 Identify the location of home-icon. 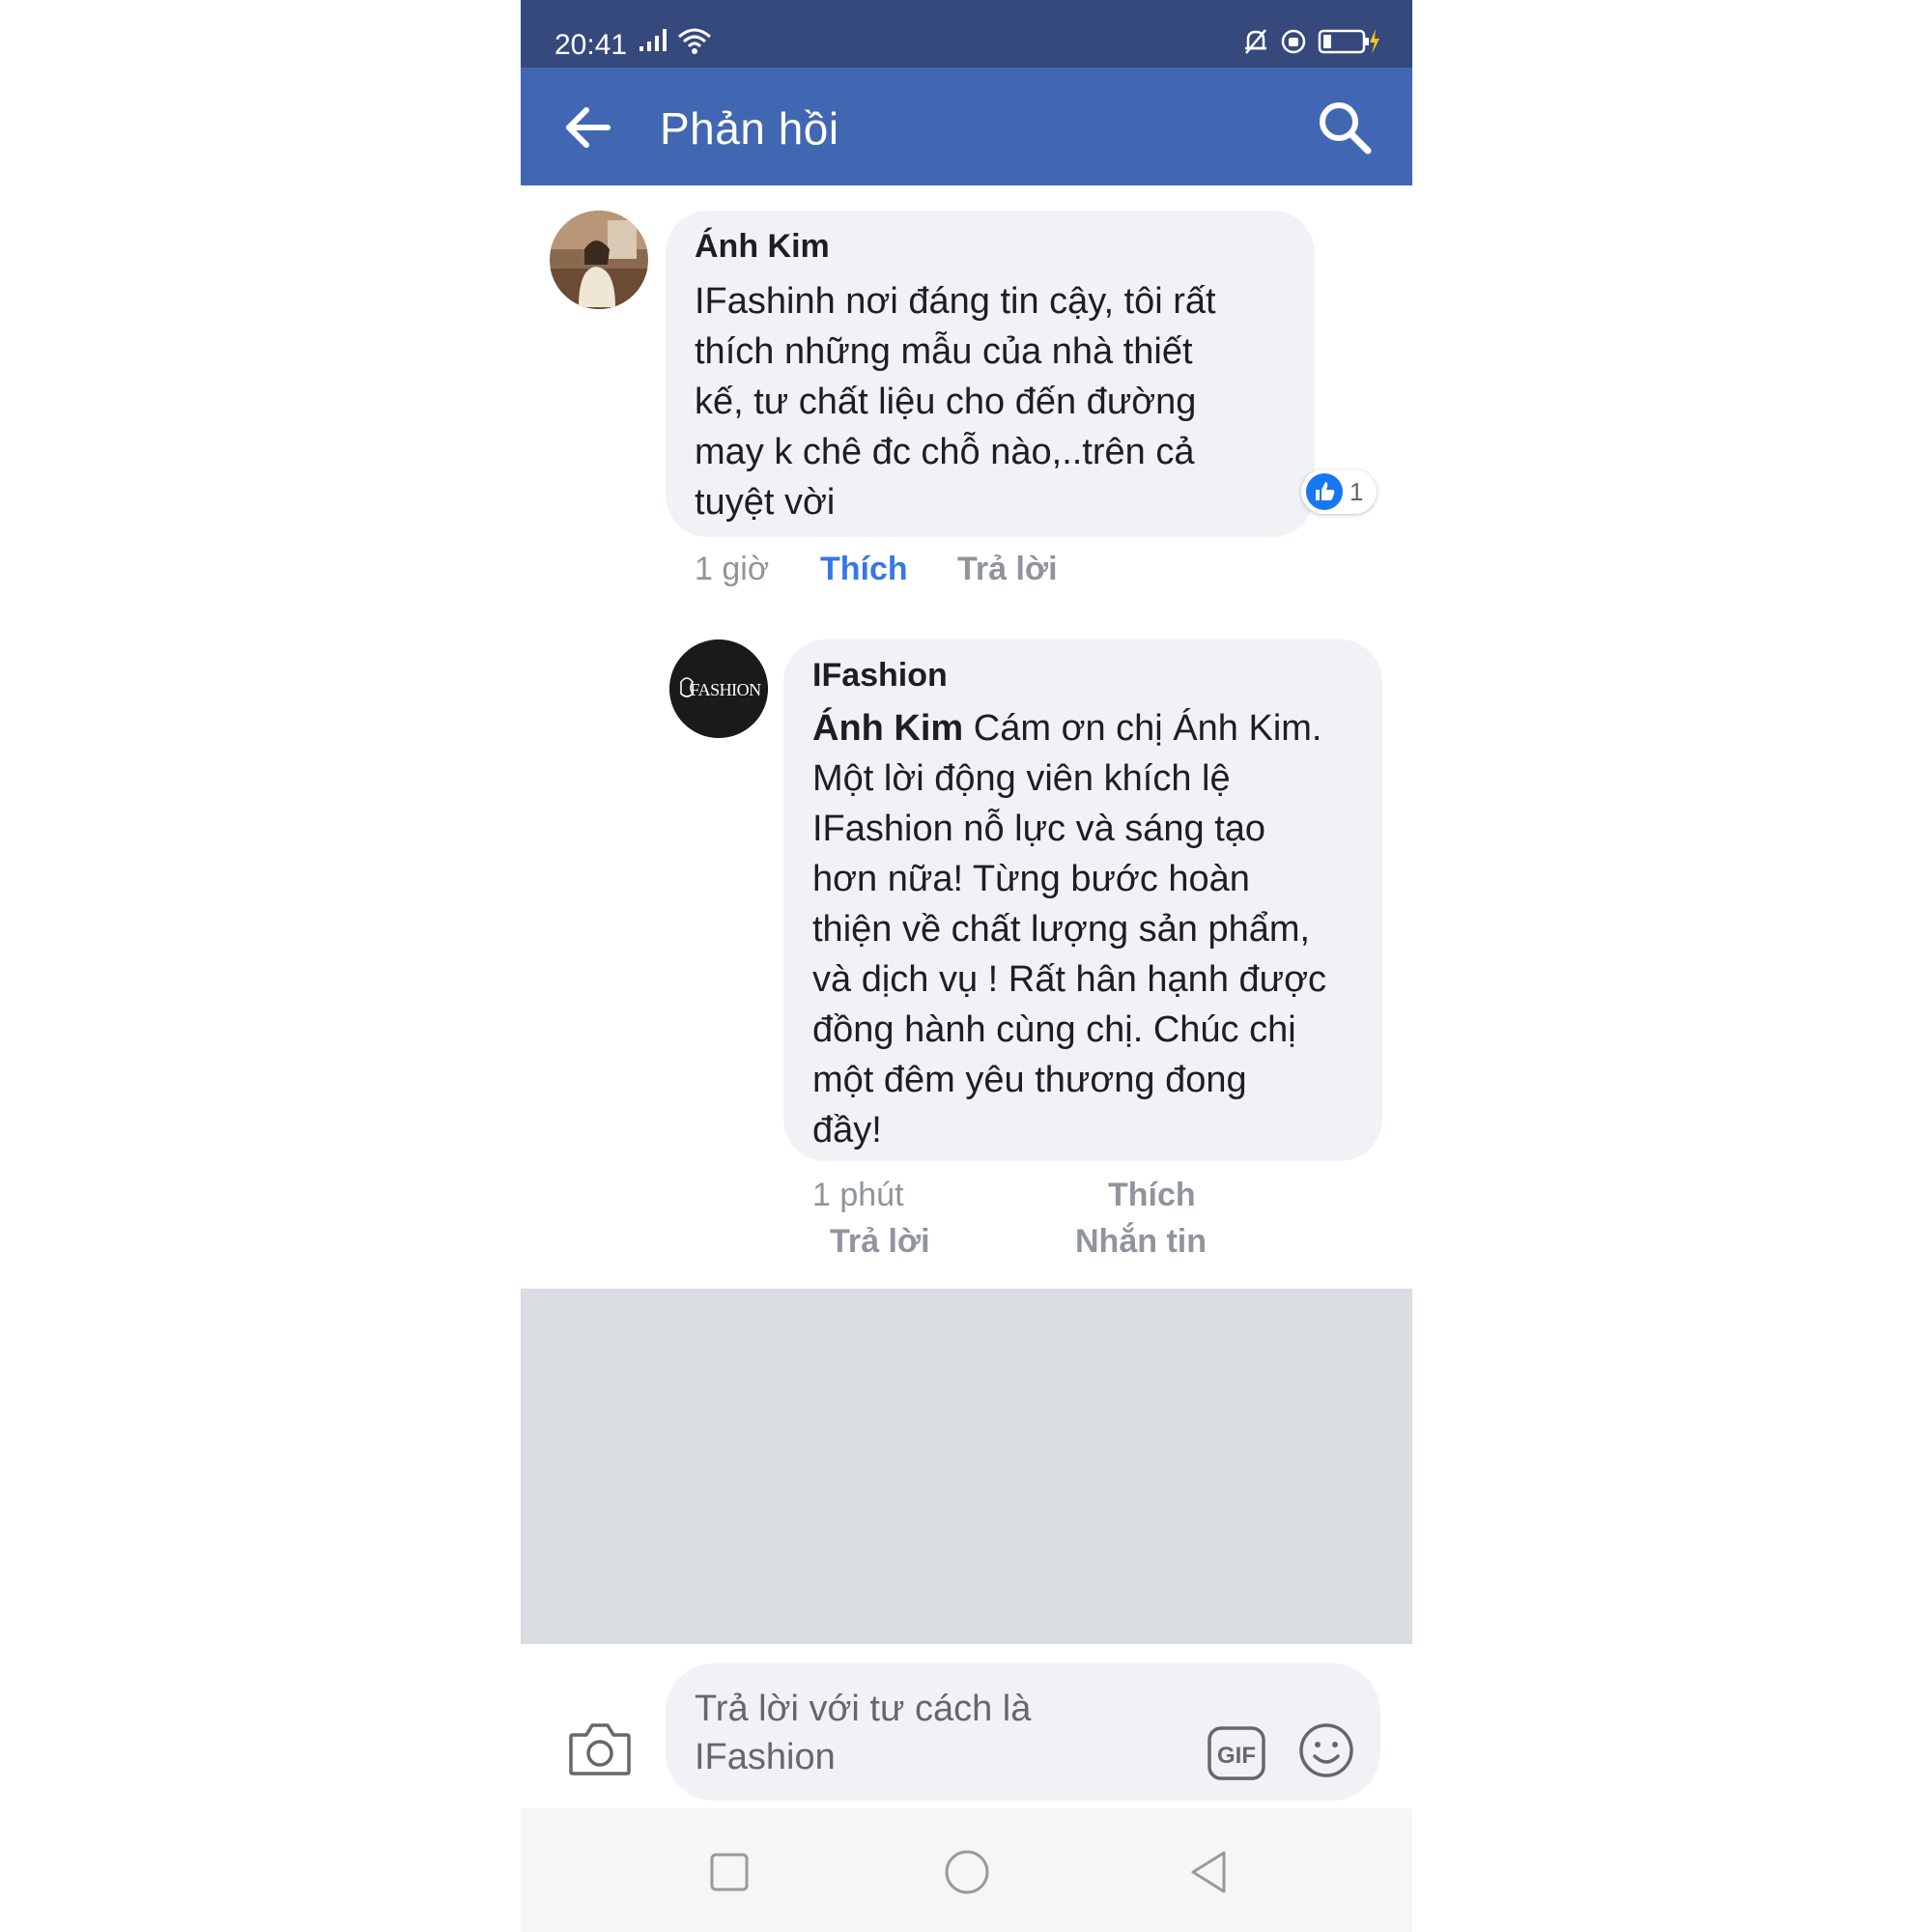
(967, 1872).